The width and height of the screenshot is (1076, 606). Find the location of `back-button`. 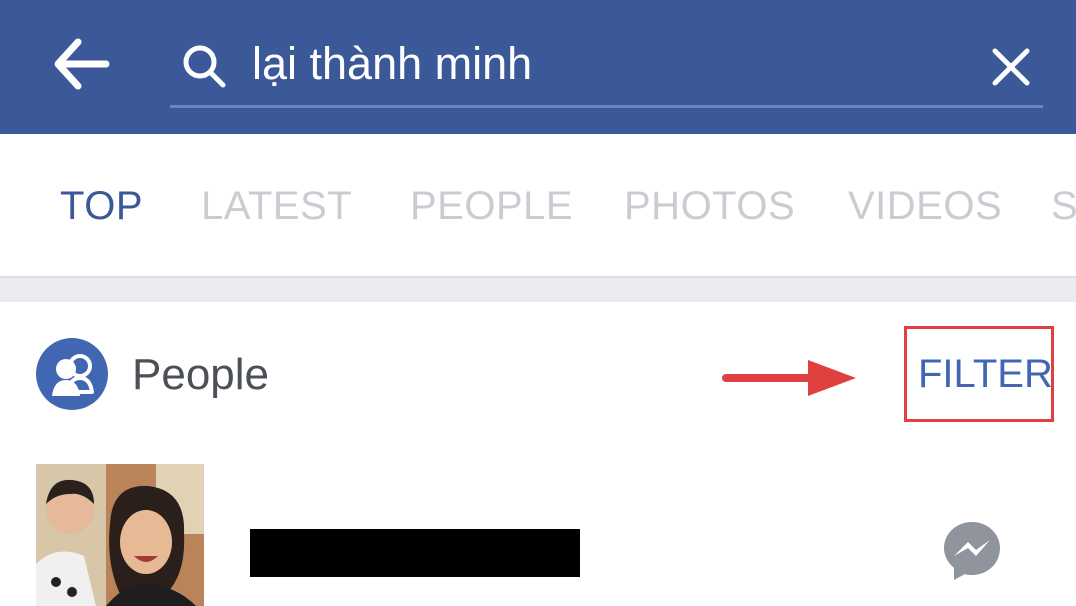

back-button is located at coordinates (82, 64).